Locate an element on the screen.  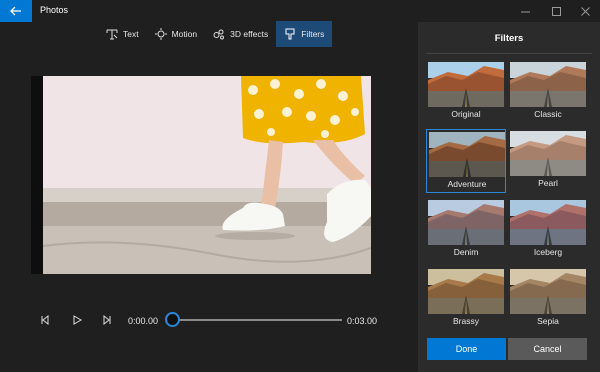
filter-label: Denim is located at coordinates (466, 252).